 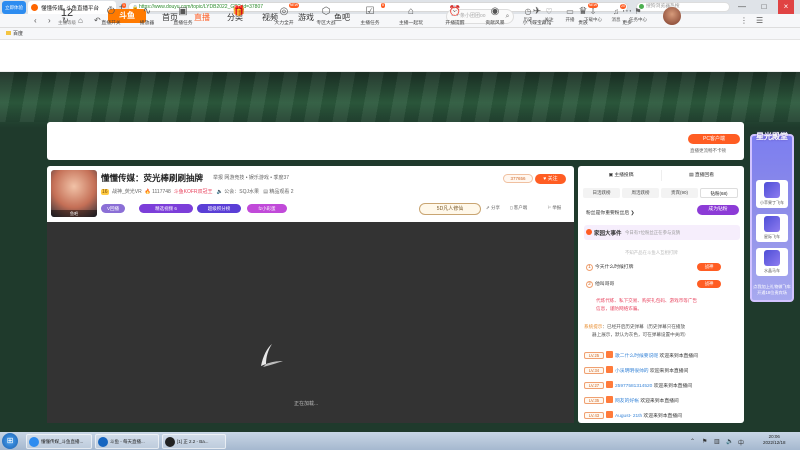 What do you see at coordinates (10, 441) in the screenshot?
I see `start-button: ⊞` at bounding box center [10, 441].